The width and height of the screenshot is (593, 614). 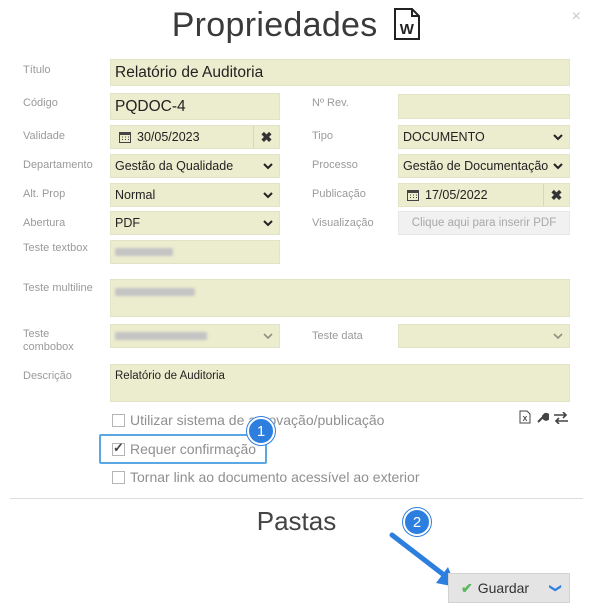 What do you see at coordinates (174, 166) in the screenshot?
I see `departamento-value: Gestão da Qualidade` at bounding box center [174, 166].